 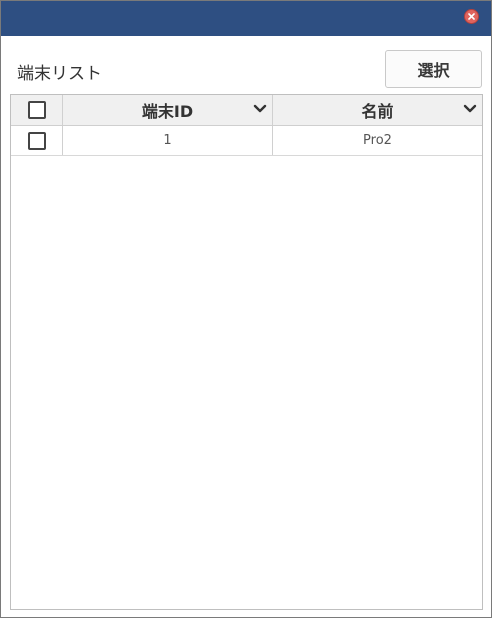 I want to click on header-select-cell, so click(x=37, y=110).